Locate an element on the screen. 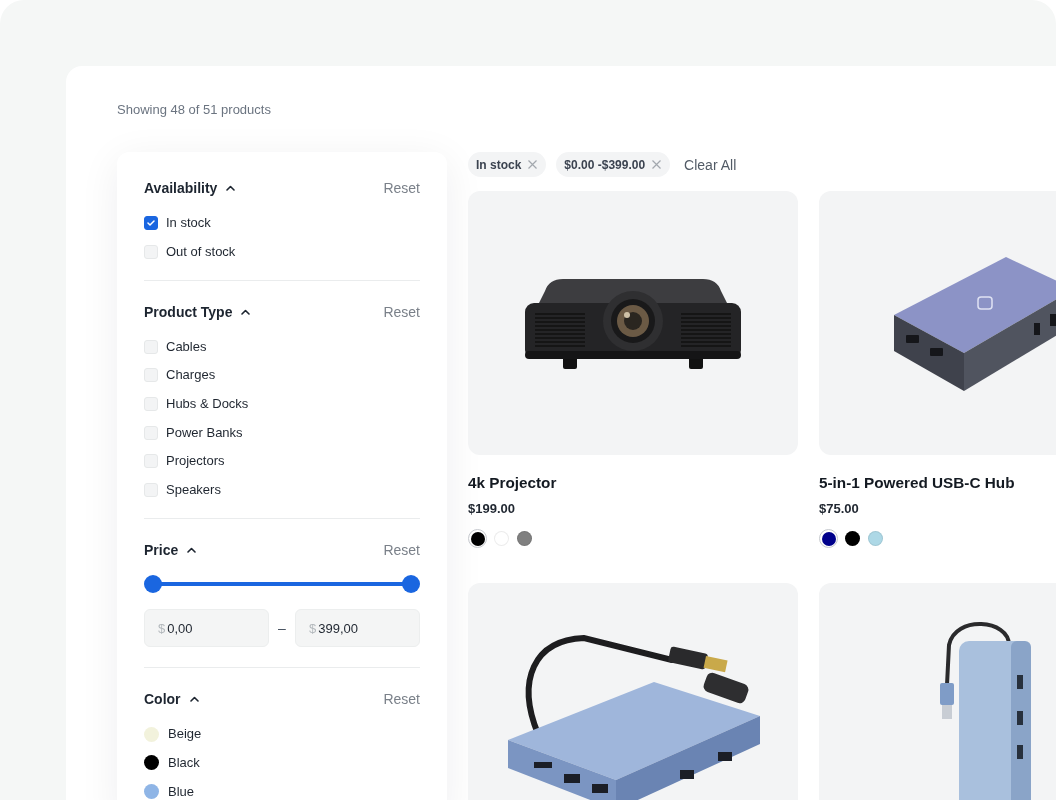 Image resolution: width=1056 pixels, height=800 pixels. filter-chip: In stock is located at coordinates (507, 164).